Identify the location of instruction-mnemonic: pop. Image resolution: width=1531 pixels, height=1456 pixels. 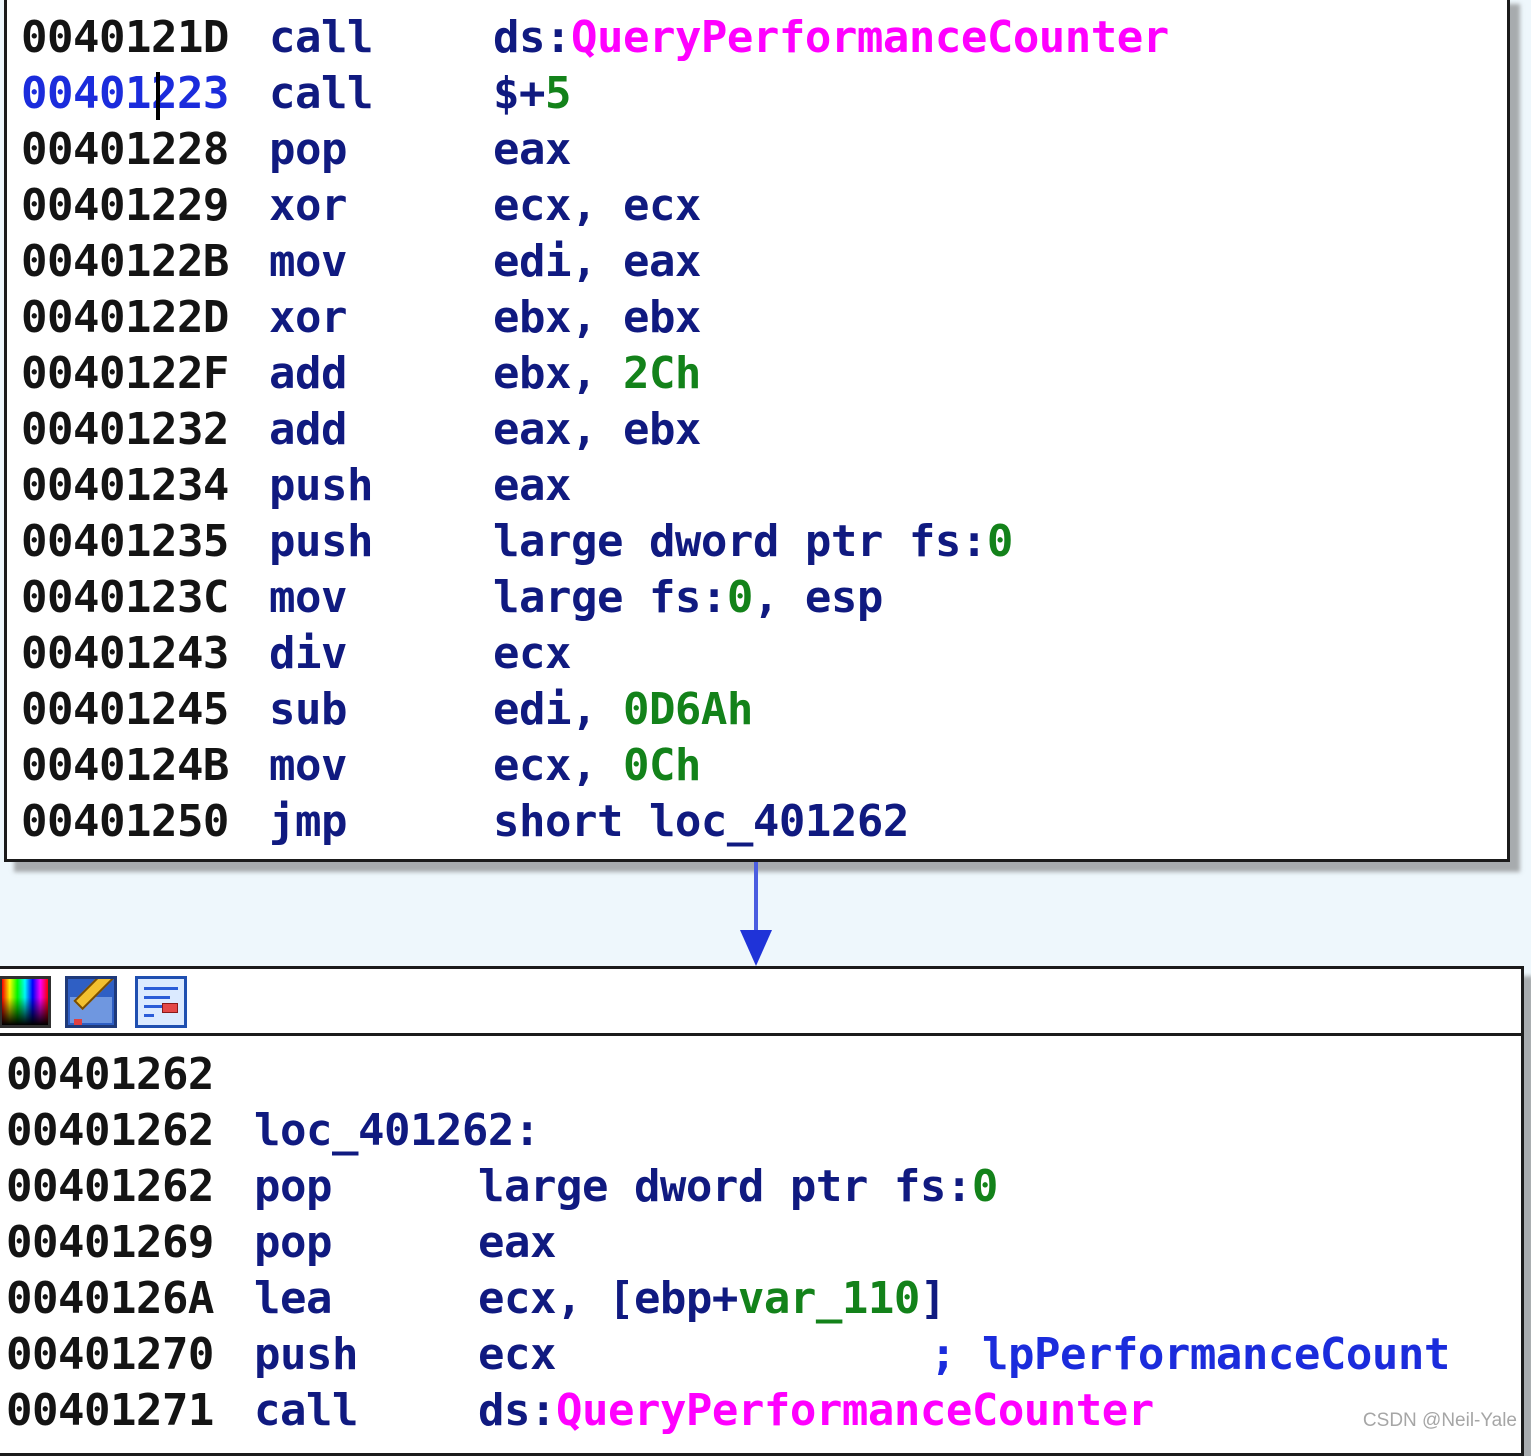
(308, 149).